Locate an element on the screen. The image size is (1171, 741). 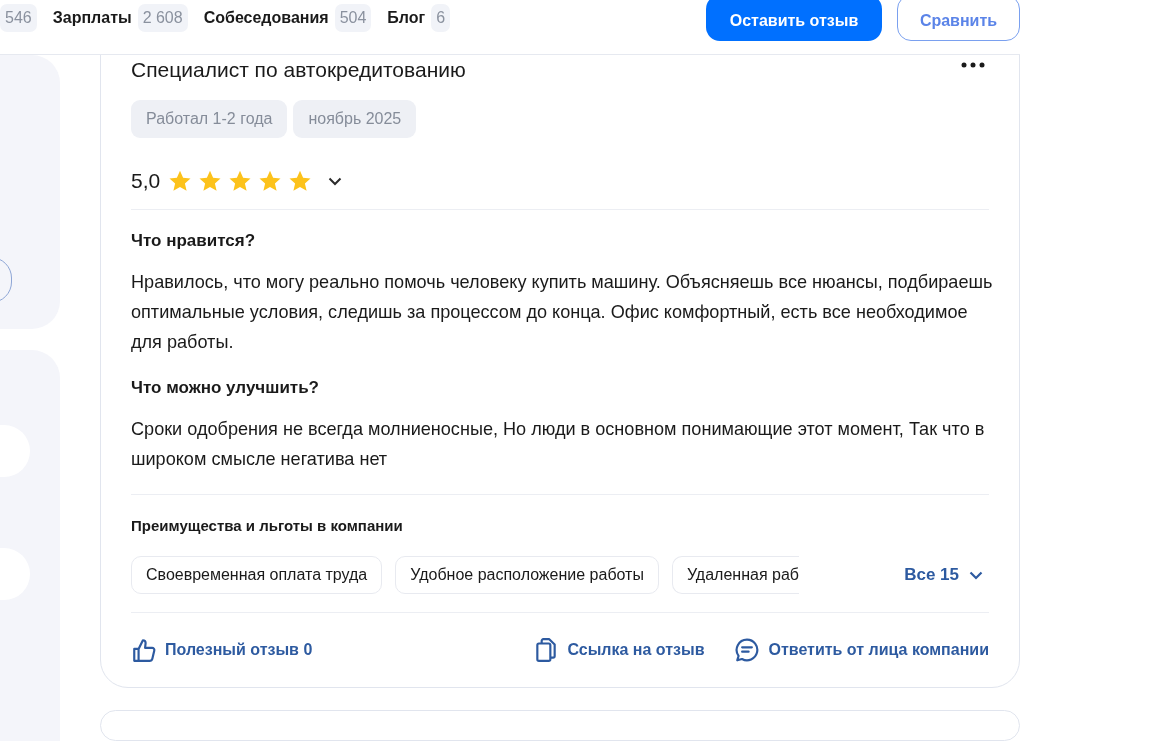
leave-review-button: Оставить отзыв is located at coordinates (794, 20).